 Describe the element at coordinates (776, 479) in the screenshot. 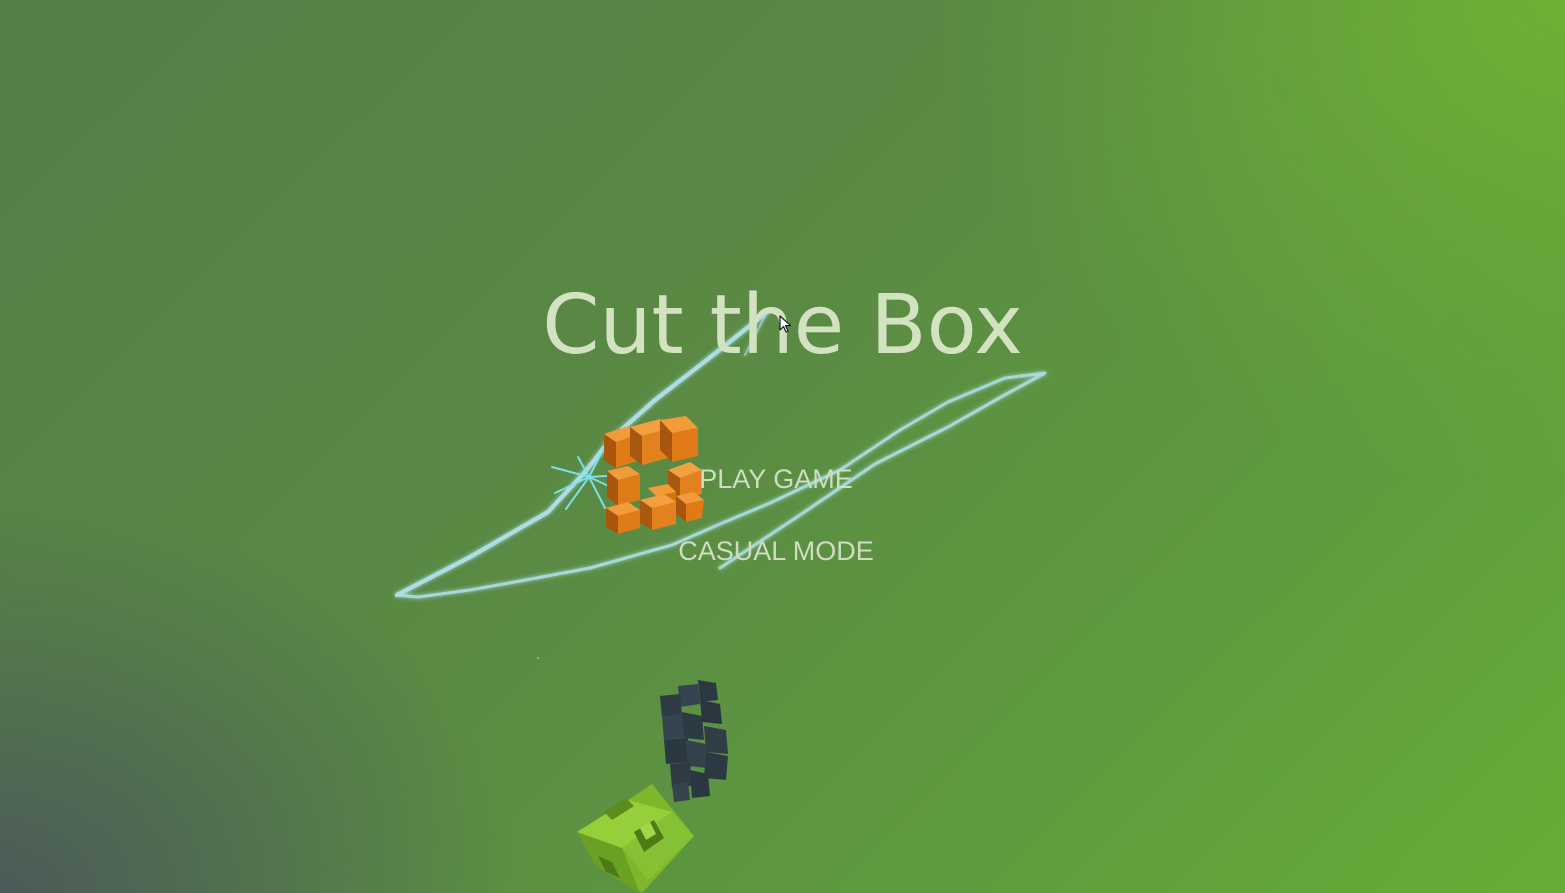

I see `play-game-button: PLAY GAME` at that location.